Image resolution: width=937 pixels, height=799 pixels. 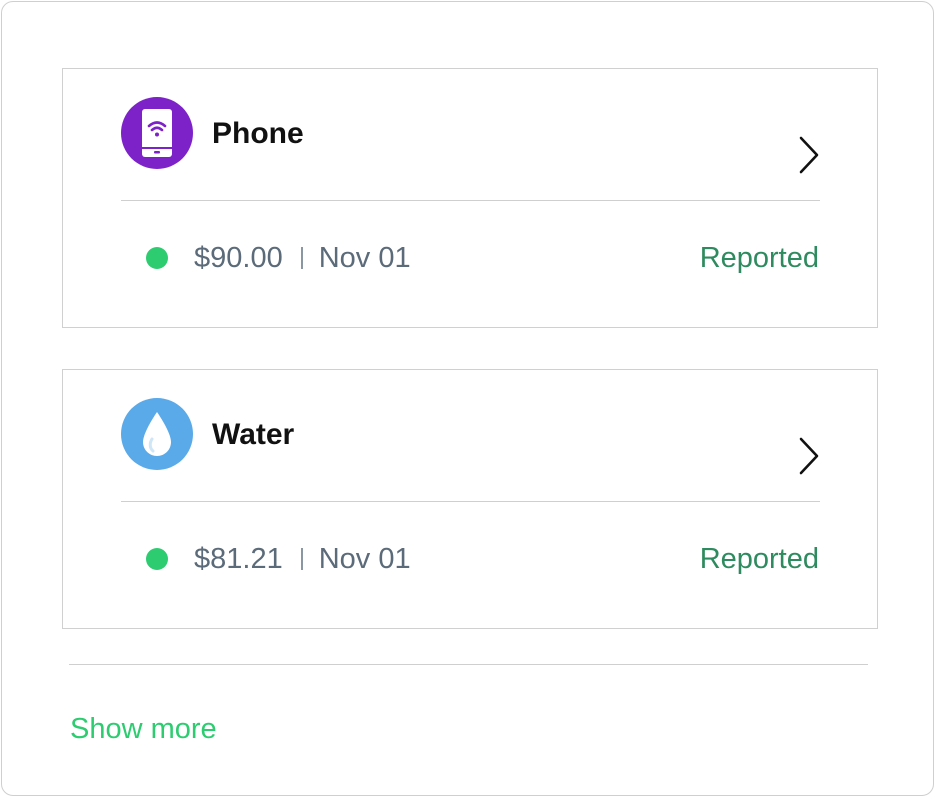 I want to click on phone-avatar, so click(x=157, y=133).